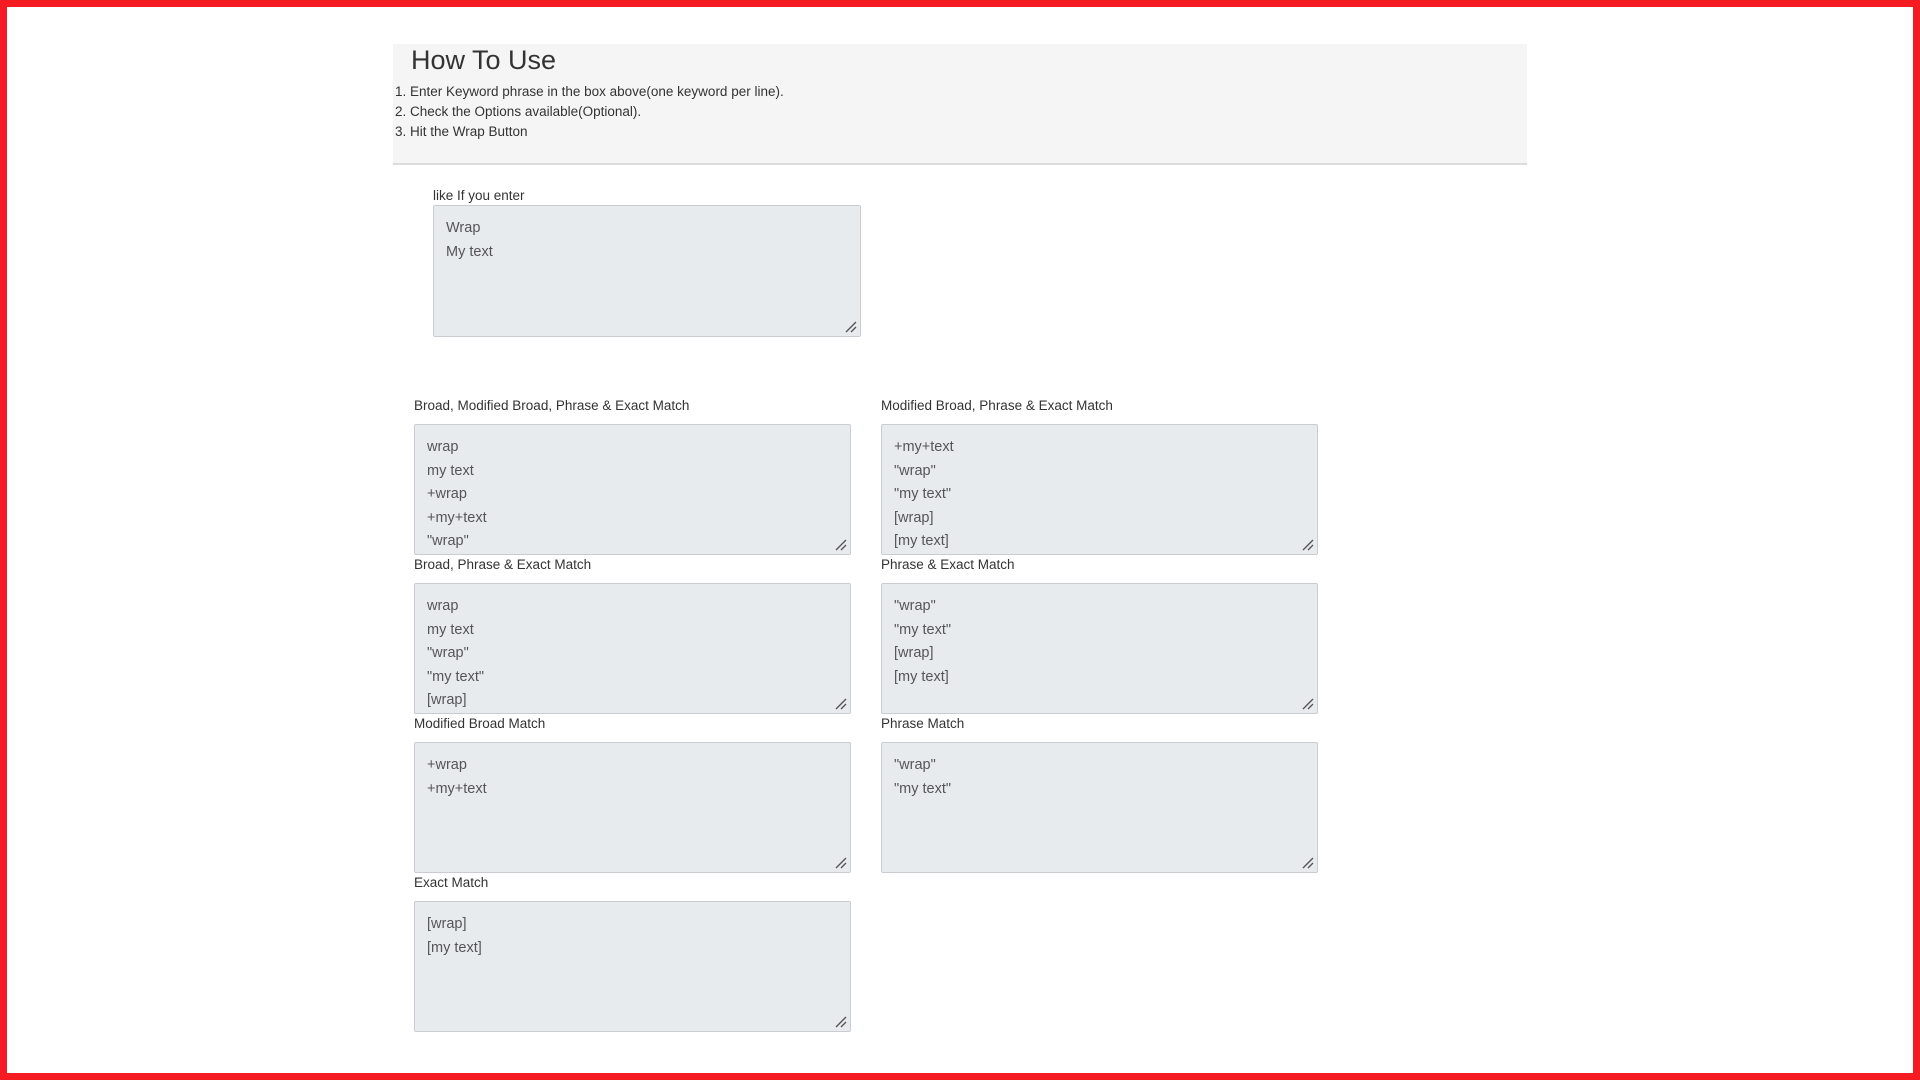 This screenshot has width=1920, height=1080. Describe the element at coordinates (632, 966) in the screenshot. I see `exact-textarea: [wrap] [my text]` at that location.